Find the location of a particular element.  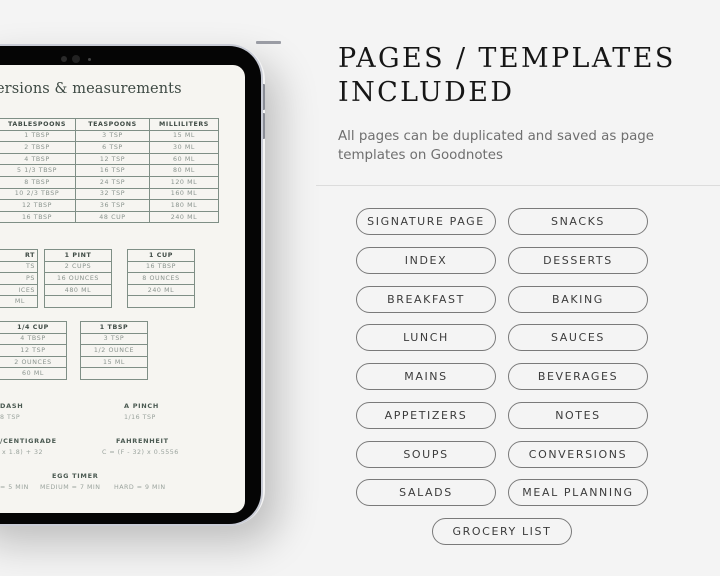

table-cell: TS is located at coordinates (19, 267).